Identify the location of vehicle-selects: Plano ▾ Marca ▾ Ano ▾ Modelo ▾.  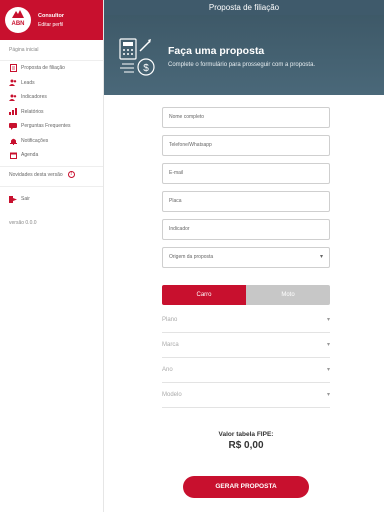
(246, 358).